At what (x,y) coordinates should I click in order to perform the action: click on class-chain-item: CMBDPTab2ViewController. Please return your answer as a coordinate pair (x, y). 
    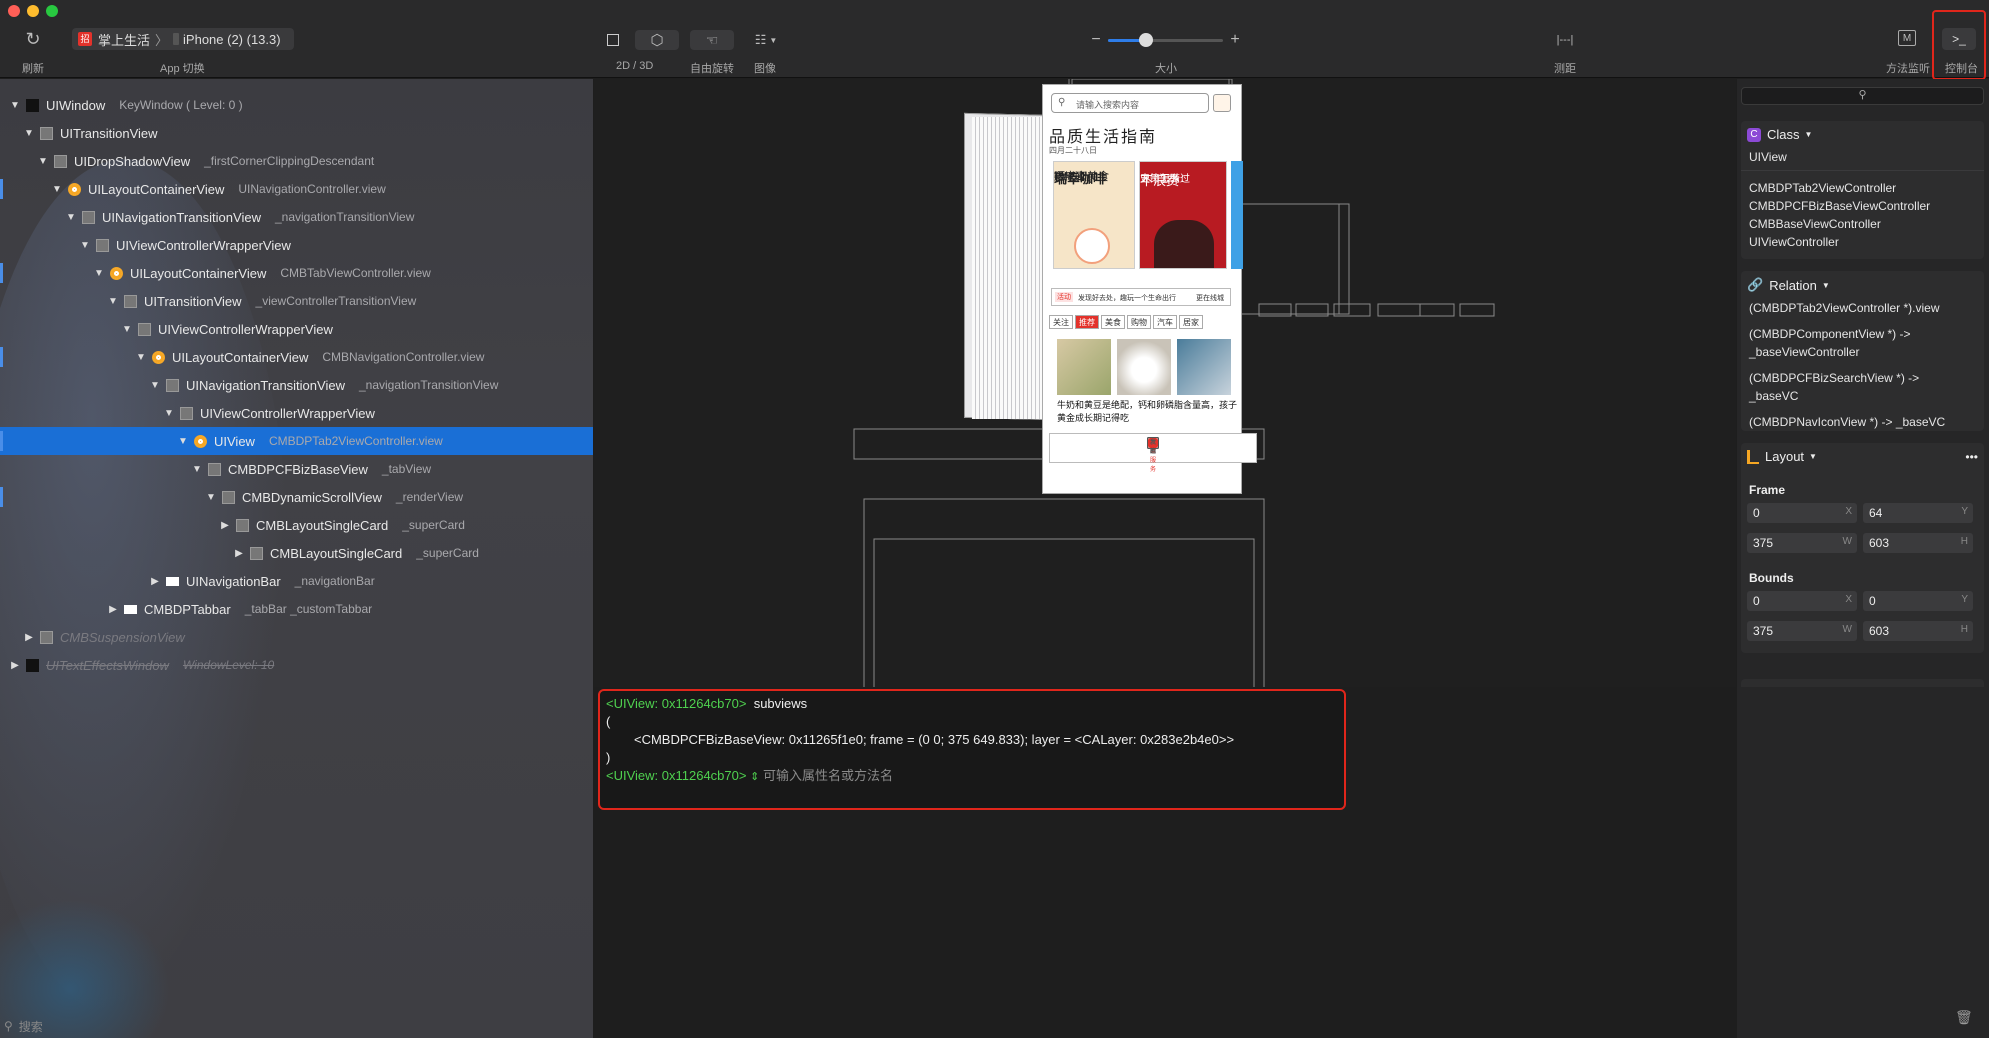
    Looking at the image, I should click on (1862, 188).